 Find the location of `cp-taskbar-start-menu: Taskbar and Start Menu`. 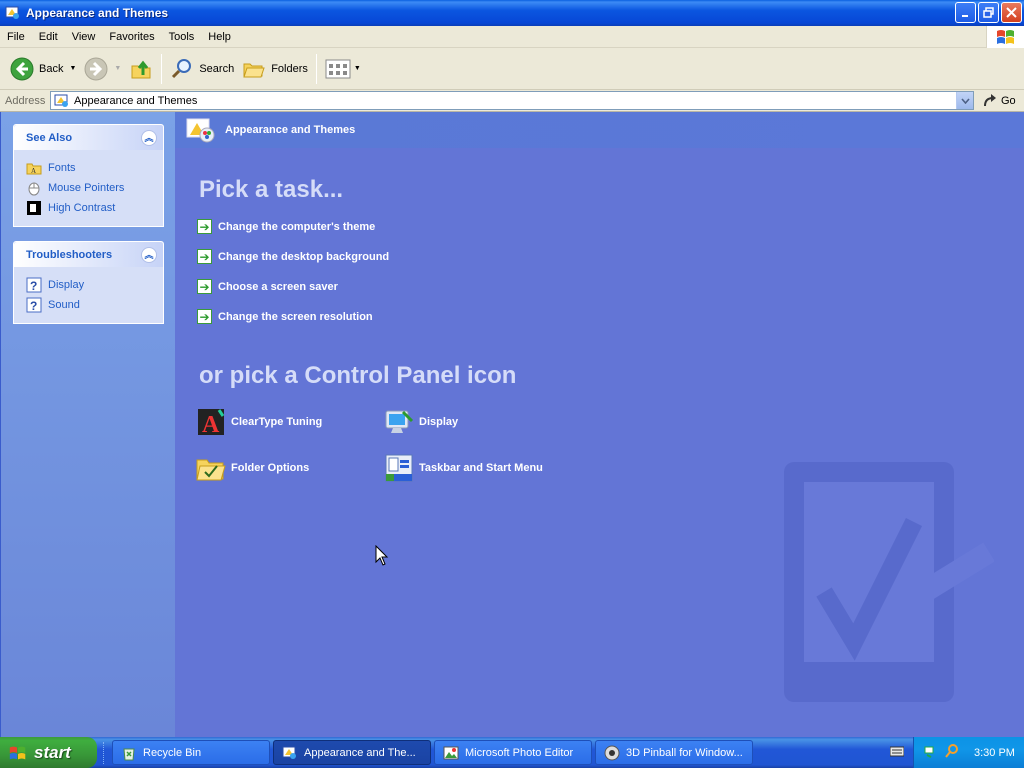

cp-taskbar-start-menu: Taskbar and Start Menu is located at coordinates (463, 468).